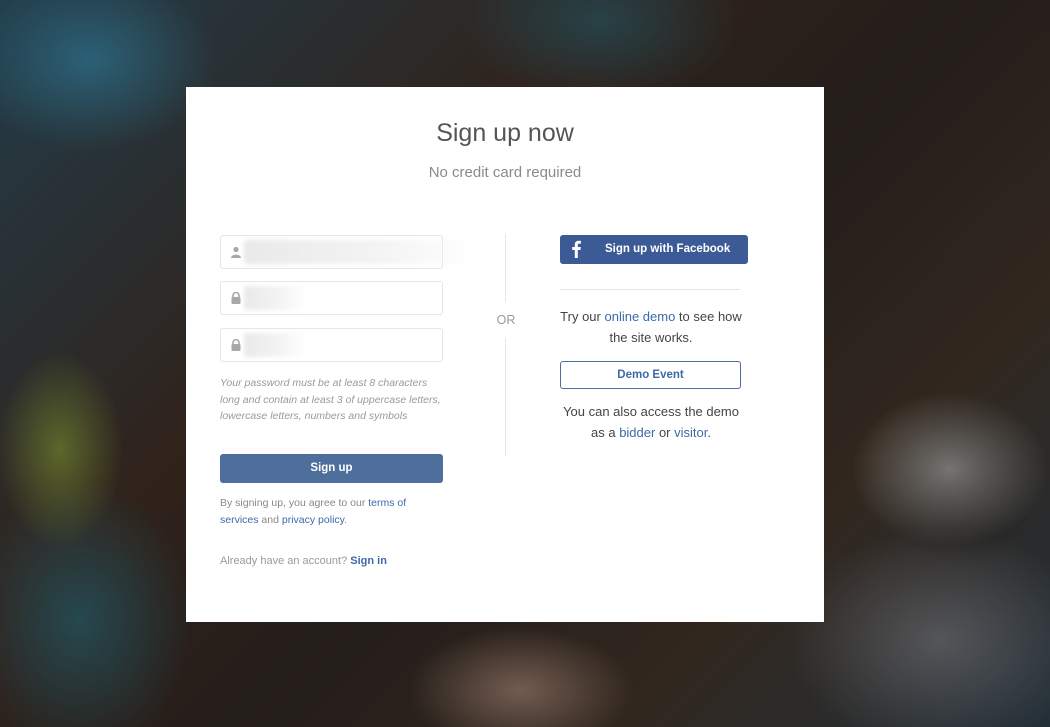 The image size is (1050, 727). Describe the element at coordinates (505, 133) in the screenshot. I see `page-title: Sign up now` at that location.